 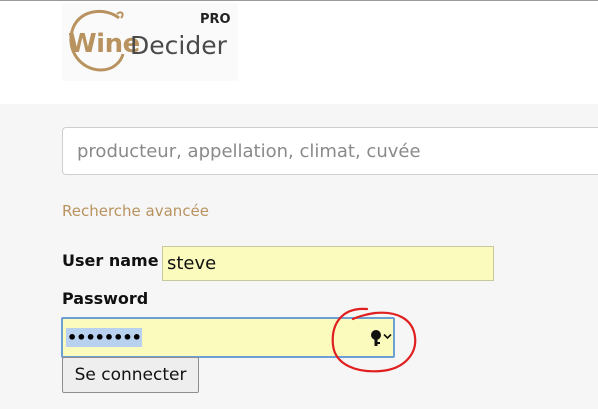 I want to click on password-mask: ••••••••, so click(x=104, y=337).